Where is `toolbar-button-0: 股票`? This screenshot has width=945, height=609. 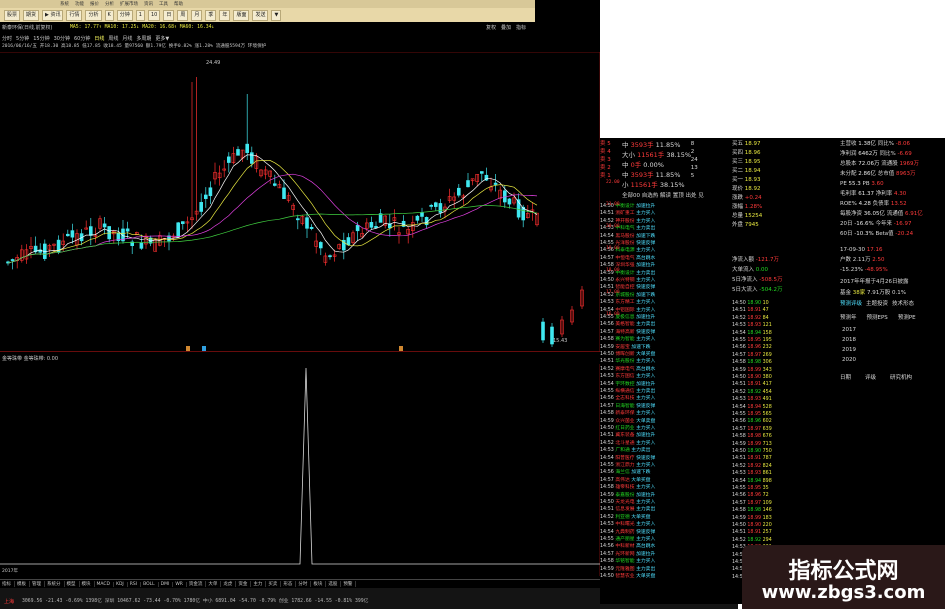 toolbar-button-0: 股票 is located at coordinates (12, 15).